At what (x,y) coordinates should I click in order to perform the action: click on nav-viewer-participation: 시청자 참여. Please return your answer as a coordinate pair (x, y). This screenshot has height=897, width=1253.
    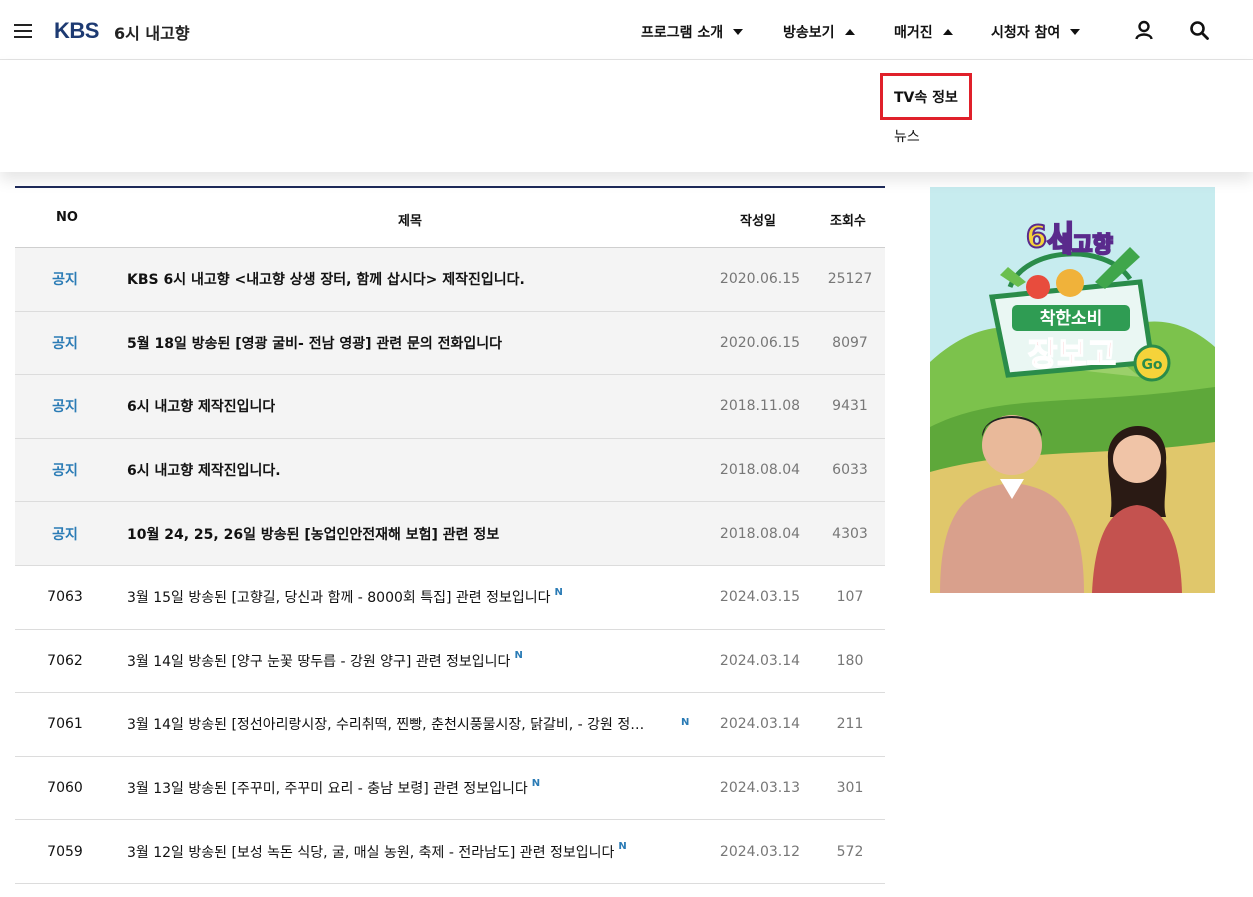
    Looking at the image, I should click on (1036, 32).